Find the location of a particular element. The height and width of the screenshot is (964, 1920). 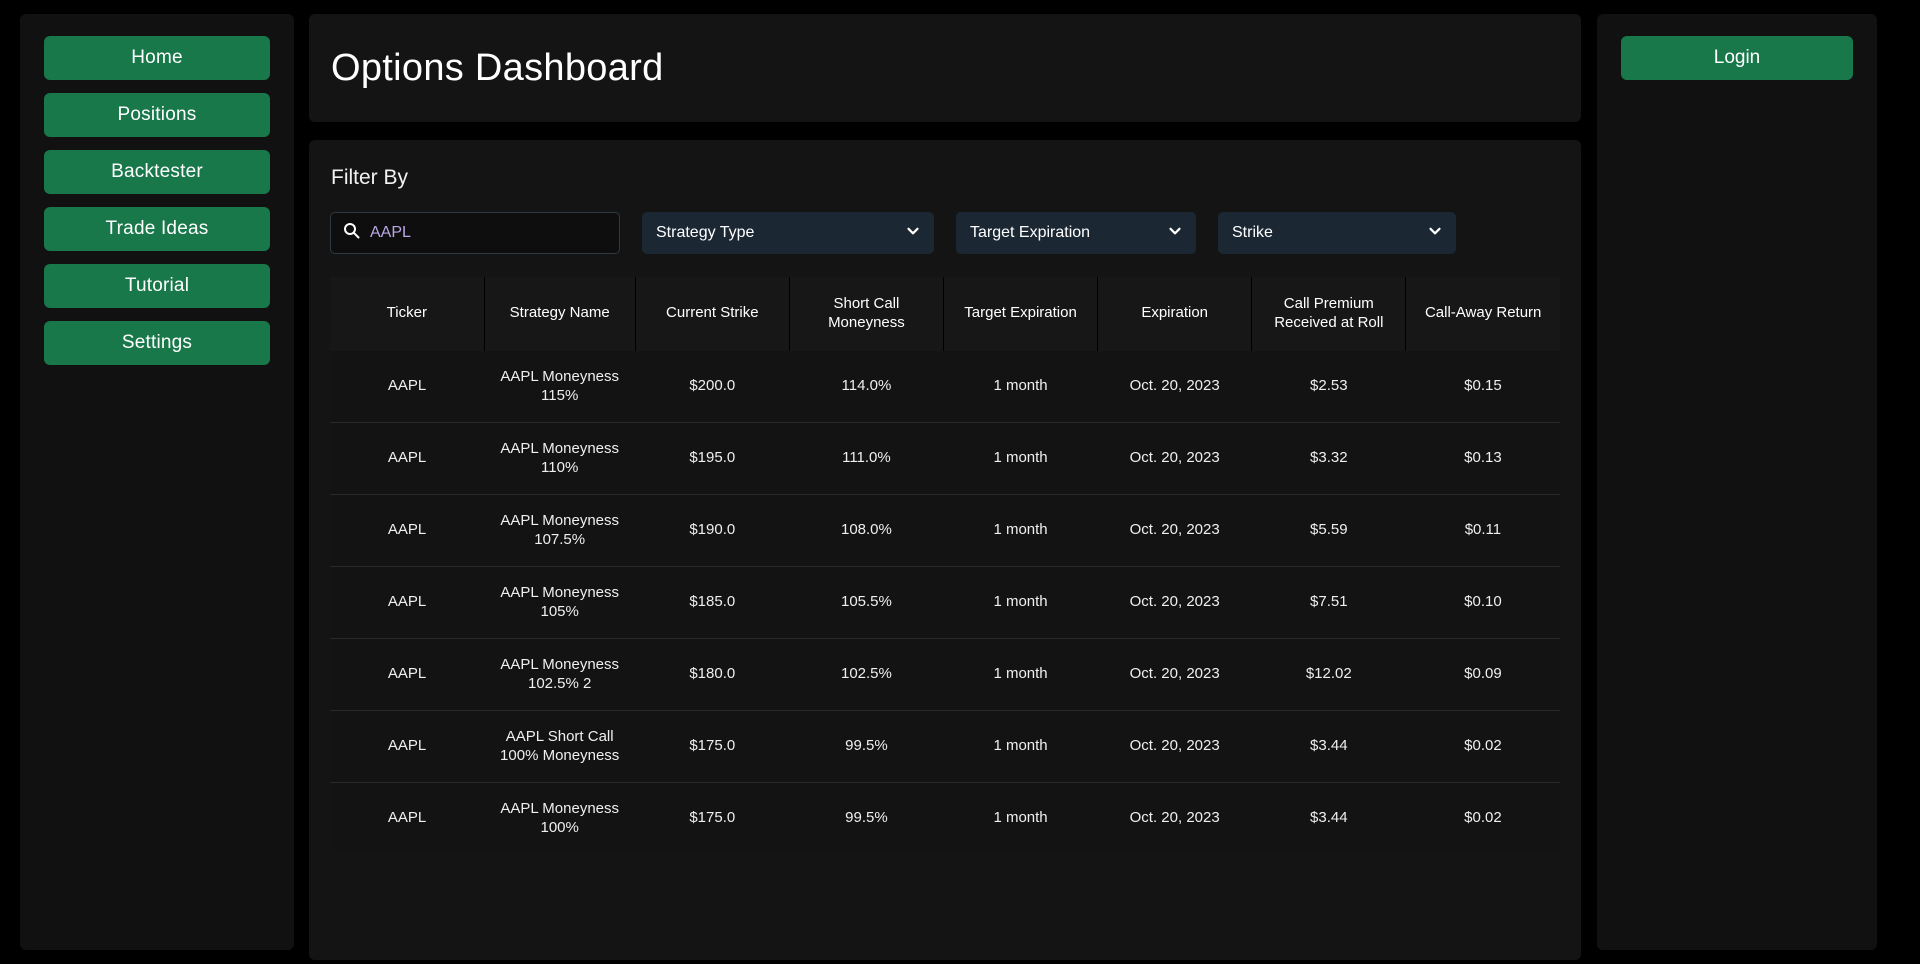

filter-row: Strategy Type Target Expiration is located at coordinates (945, 233).